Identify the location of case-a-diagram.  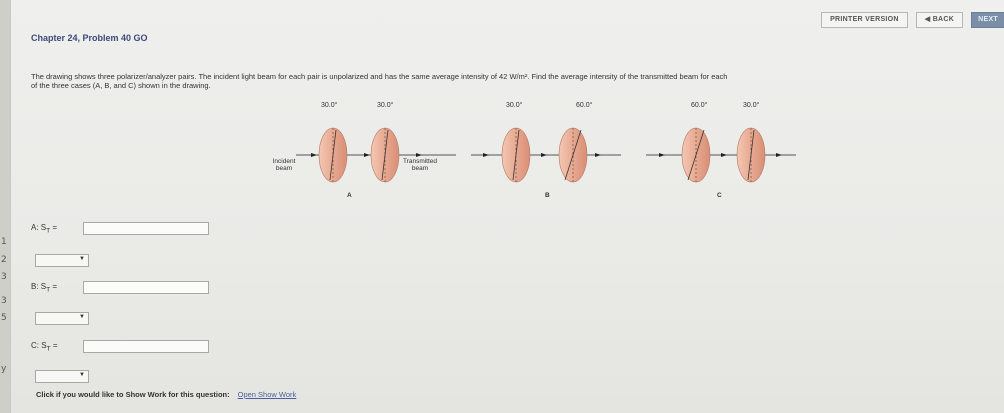
(376, 155).